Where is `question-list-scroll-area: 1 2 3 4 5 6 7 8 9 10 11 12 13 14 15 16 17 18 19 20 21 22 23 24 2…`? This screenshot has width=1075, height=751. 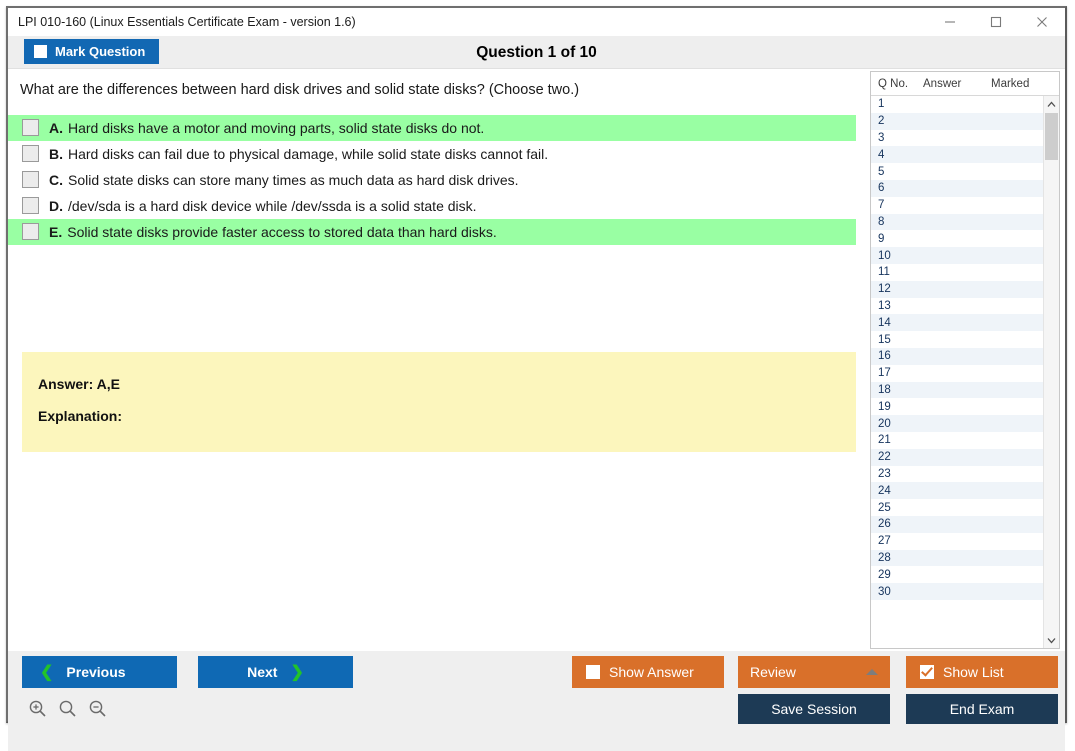 question-list-scroll-area: 1 2 3 4 5 6 7 8 9 10 11 12 13 14 15 16 17 18 19 20 21 22 23 24 2… is located at coordinates (965, 372).